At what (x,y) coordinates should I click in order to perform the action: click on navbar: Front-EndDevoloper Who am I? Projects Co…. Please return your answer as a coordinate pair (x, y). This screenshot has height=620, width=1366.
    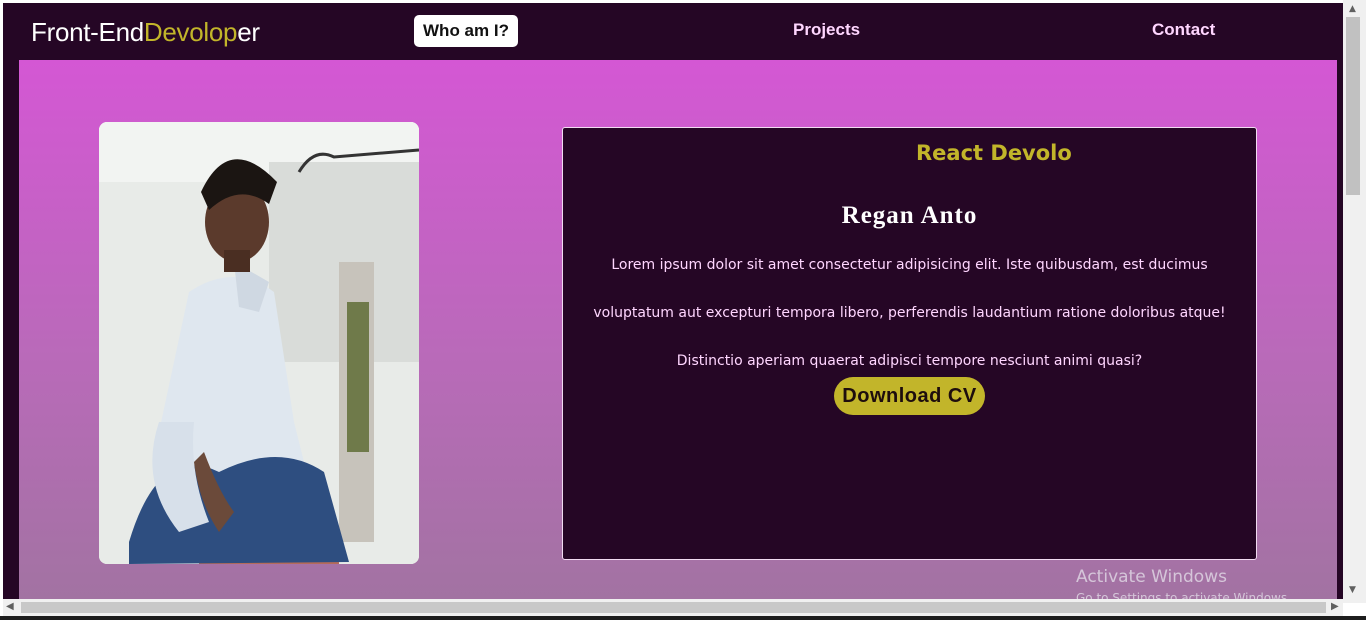
    Looking at the image, I should click on (673, 31).